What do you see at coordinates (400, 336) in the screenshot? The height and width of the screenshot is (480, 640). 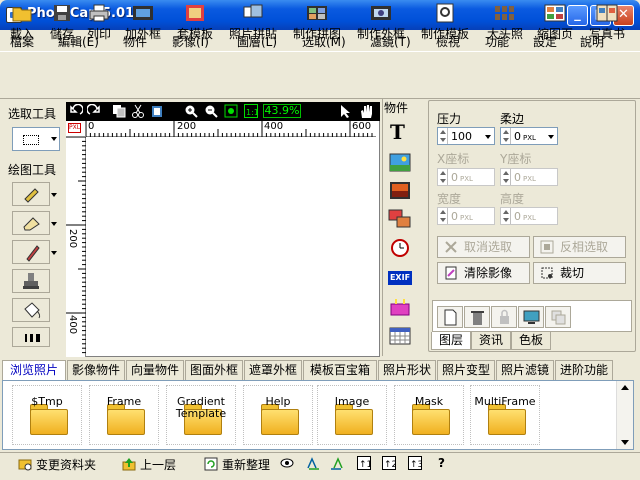 I see `calendar-icon` at bounding box center [400, 336].